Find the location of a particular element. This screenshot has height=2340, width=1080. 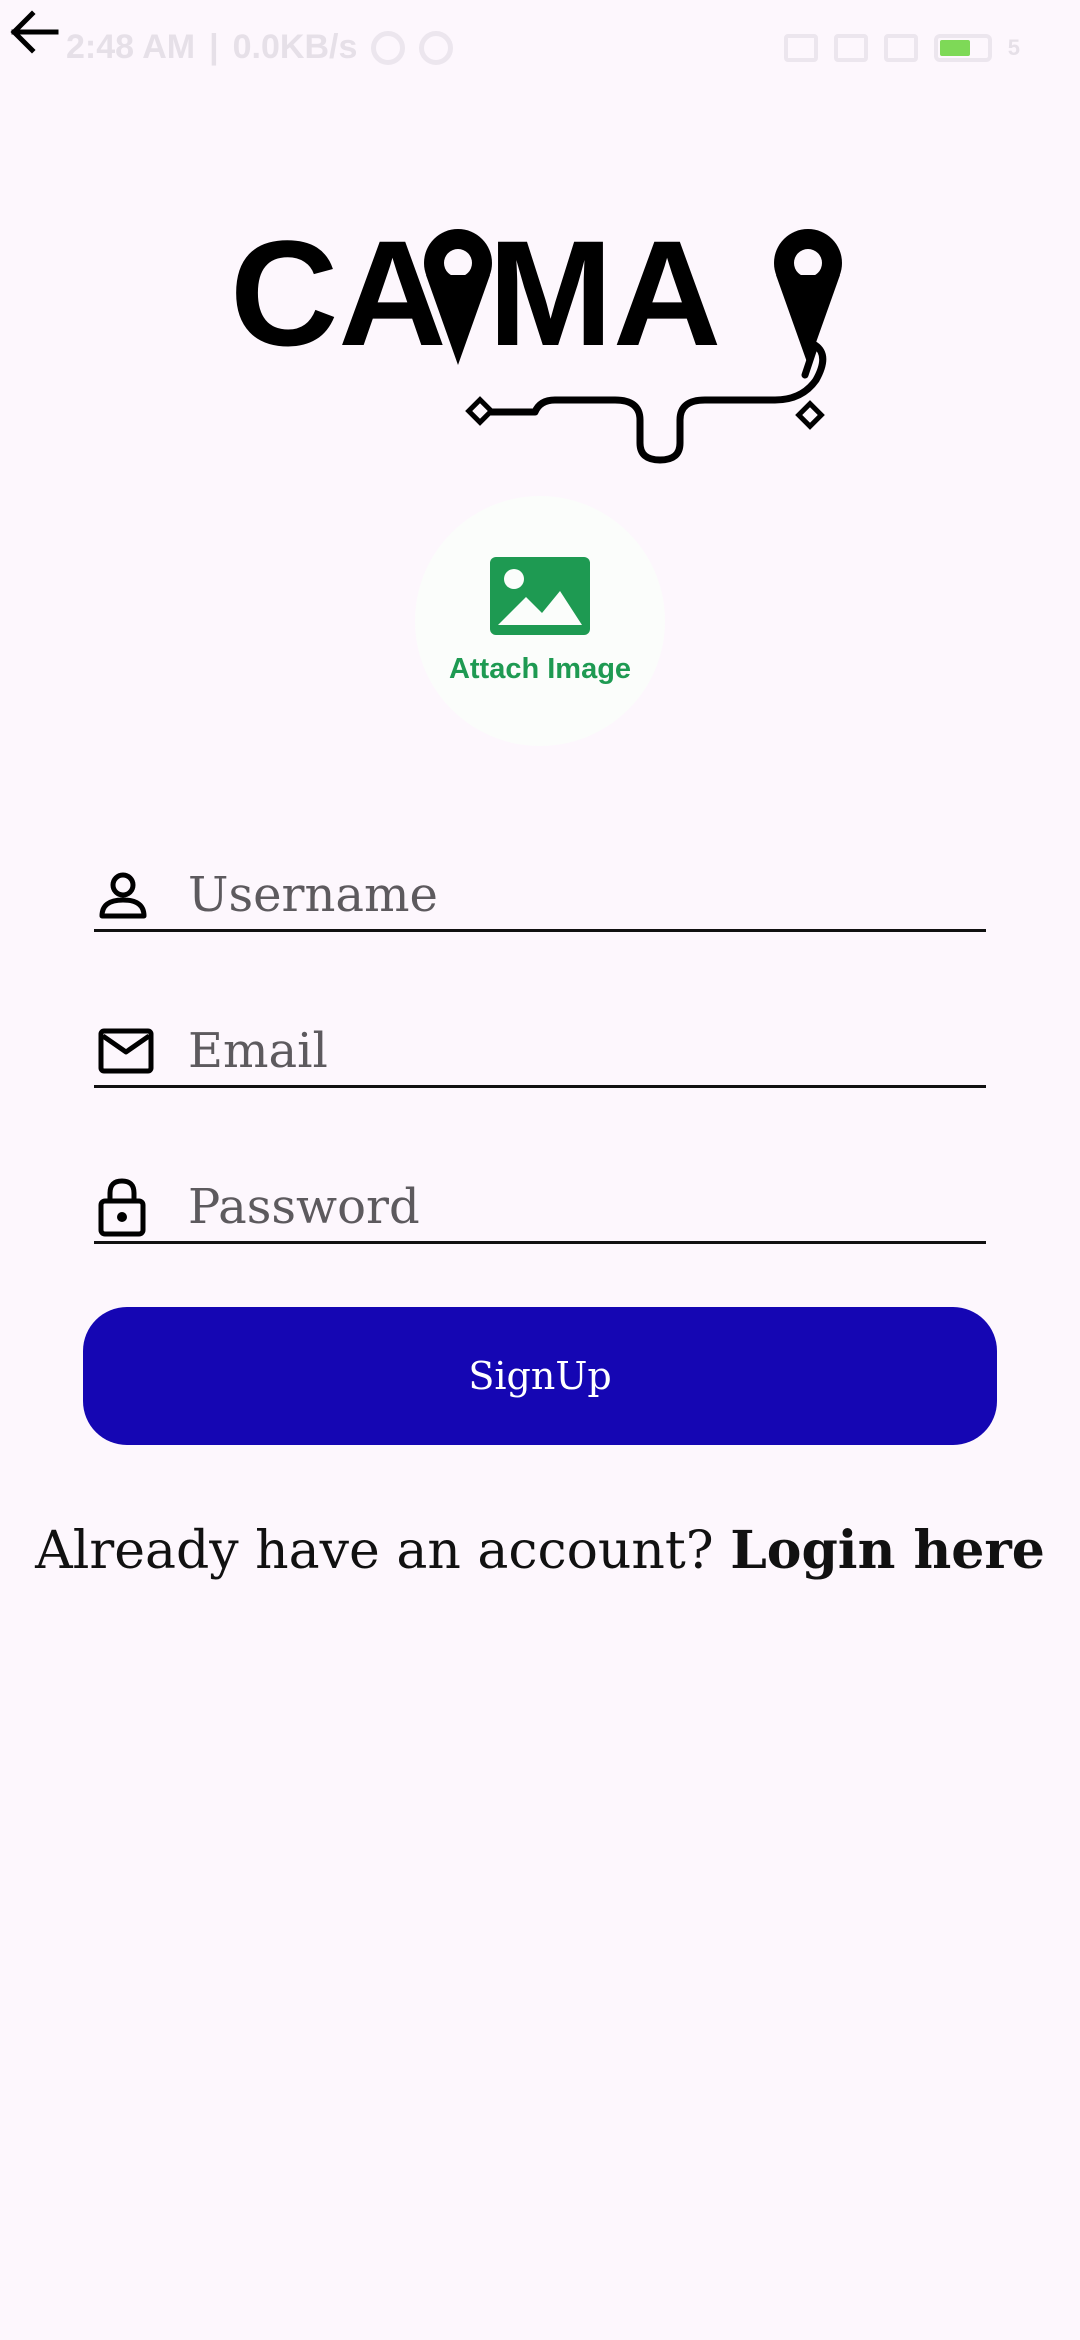

image-icon is located at coordinates (540, 595).